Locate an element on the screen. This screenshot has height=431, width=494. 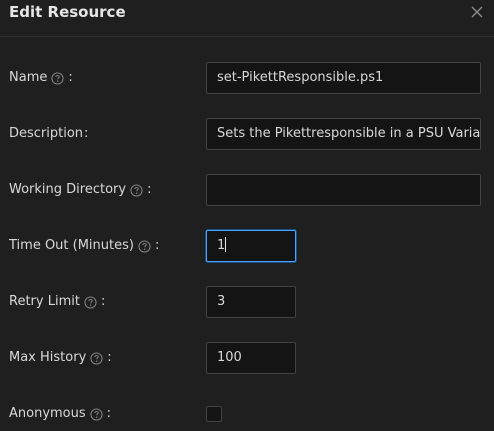
timeout-input: 1 is located at coordinates (251, 246).